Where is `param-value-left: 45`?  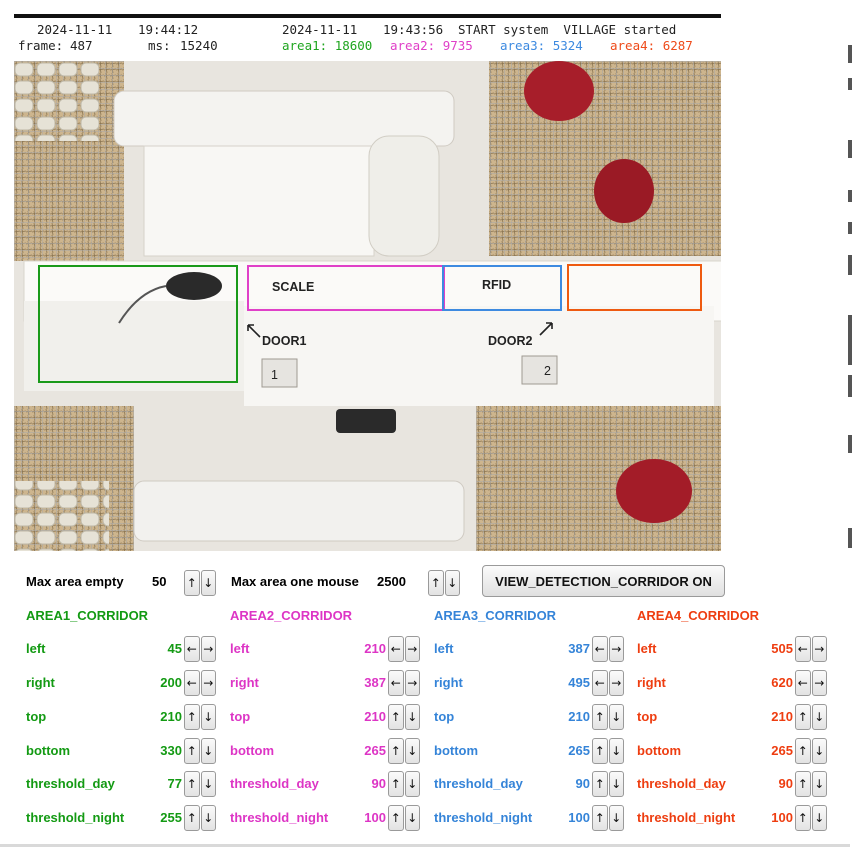
param-value-left: 45 is located at coordinates (174, 648).